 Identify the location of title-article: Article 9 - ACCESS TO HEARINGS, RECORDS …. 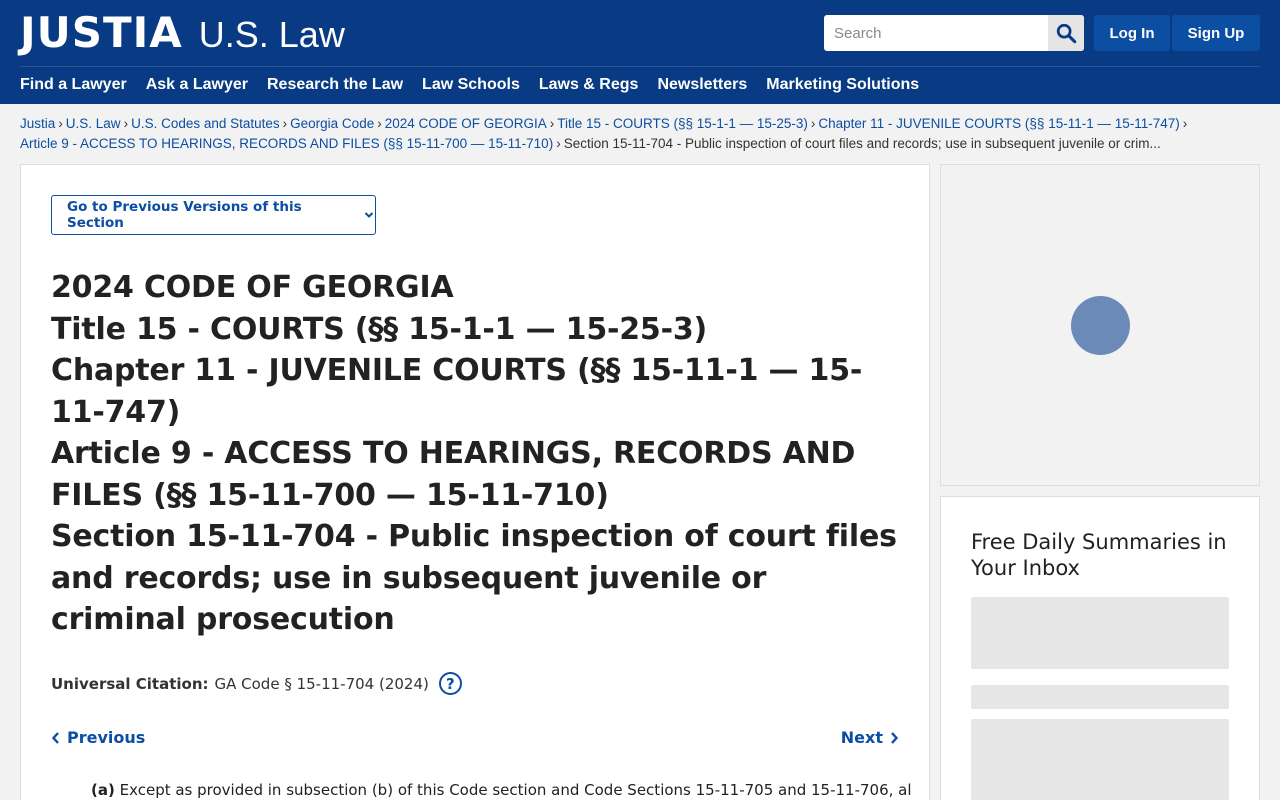
(453, 474).